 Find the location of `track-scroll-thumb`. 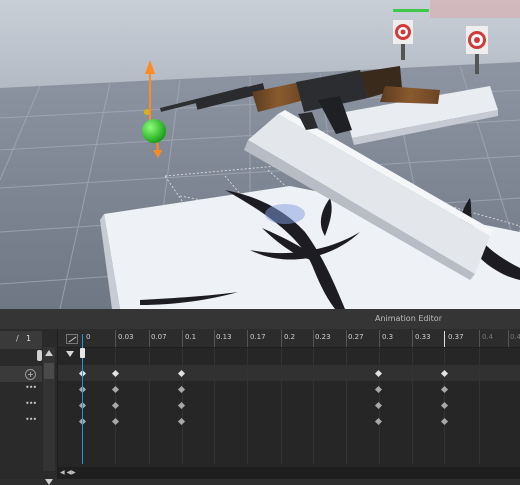

track-scroll-thumb is located at coordinates (49, 371).